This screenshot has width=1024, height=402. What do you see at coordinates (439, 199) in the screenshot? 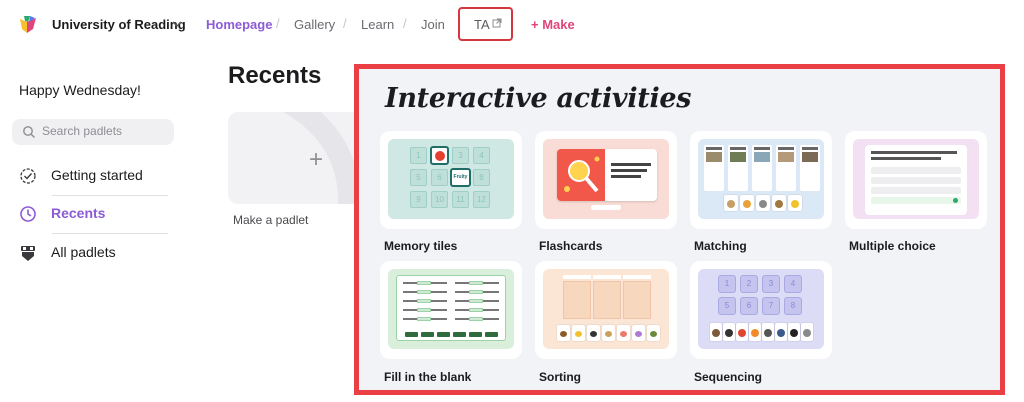
I see `memory-tile: 10` at bounding box center [439, 199].